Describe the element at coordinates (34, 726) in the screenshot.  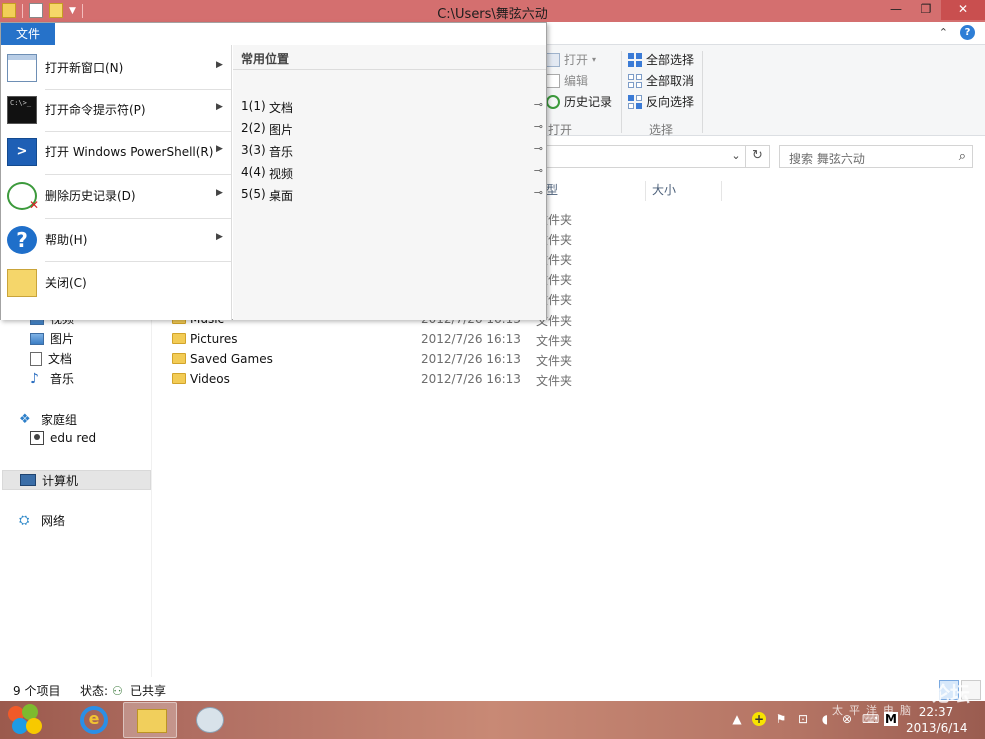
I see `start-orb-yellow` at that location.